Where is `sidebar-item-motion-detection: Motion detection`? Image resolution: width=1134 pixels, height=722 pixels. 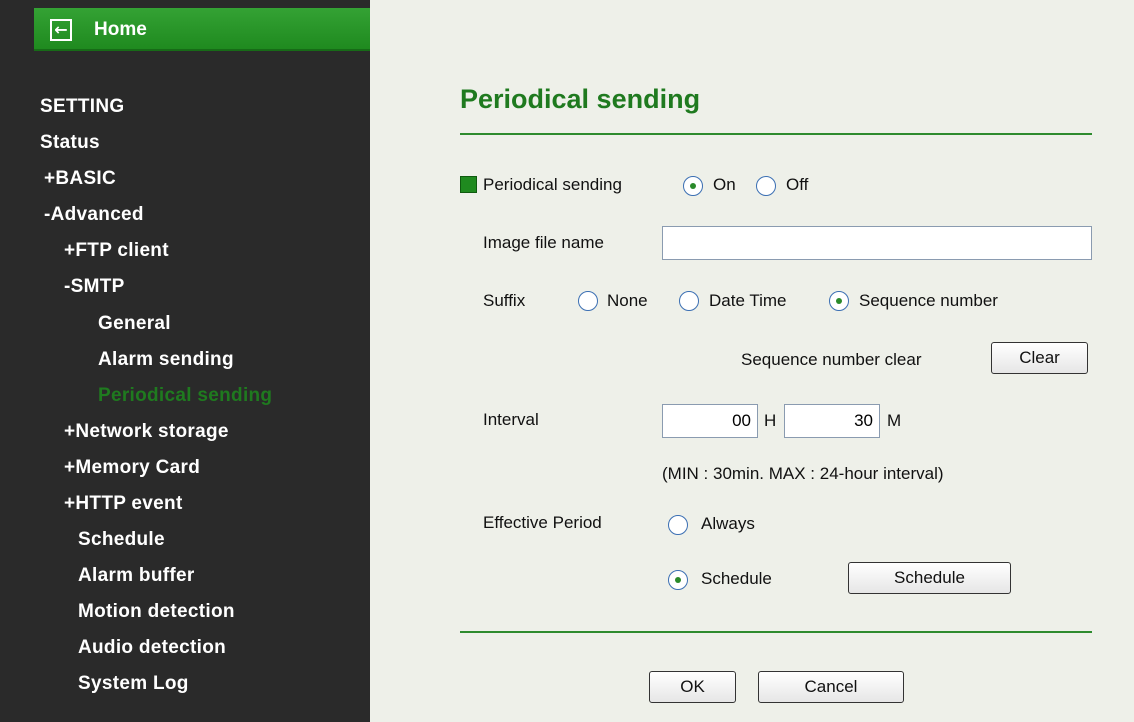
sidebar-item-motion-detection: Motion detection is located at coordinates (156, 612).